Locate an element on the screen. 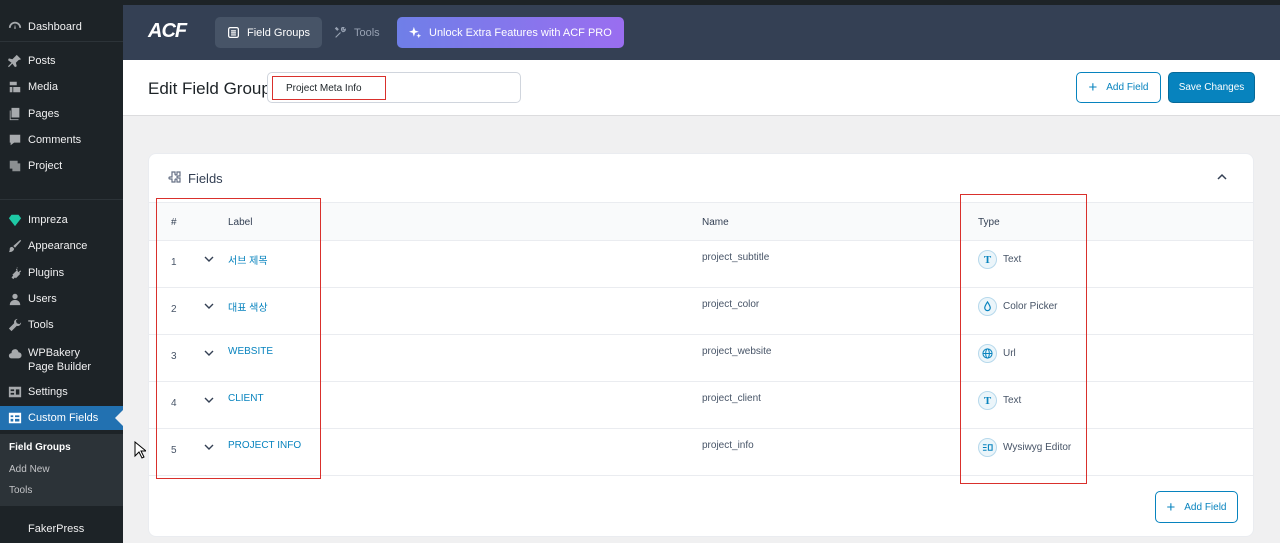 Image resolution: width=1280 pixels, height=543 pixels. plug-icon is located at coordinates (14, 273).